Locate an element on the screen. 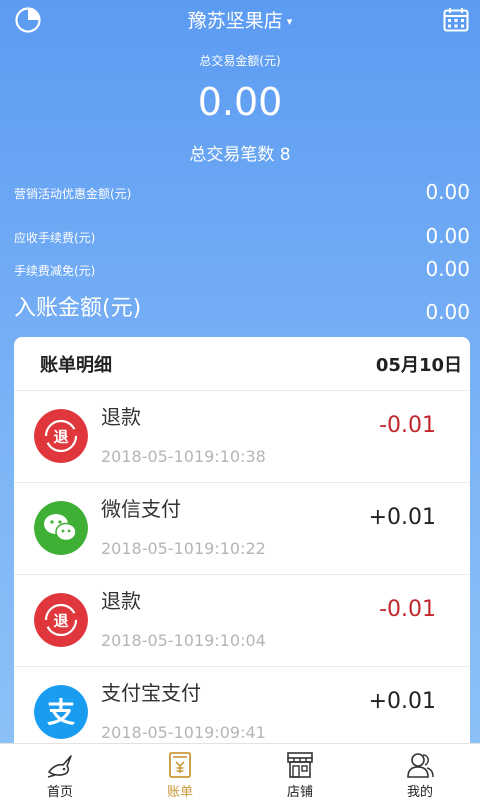  alipay-badge: 支 is located at coordinates (61, 712).